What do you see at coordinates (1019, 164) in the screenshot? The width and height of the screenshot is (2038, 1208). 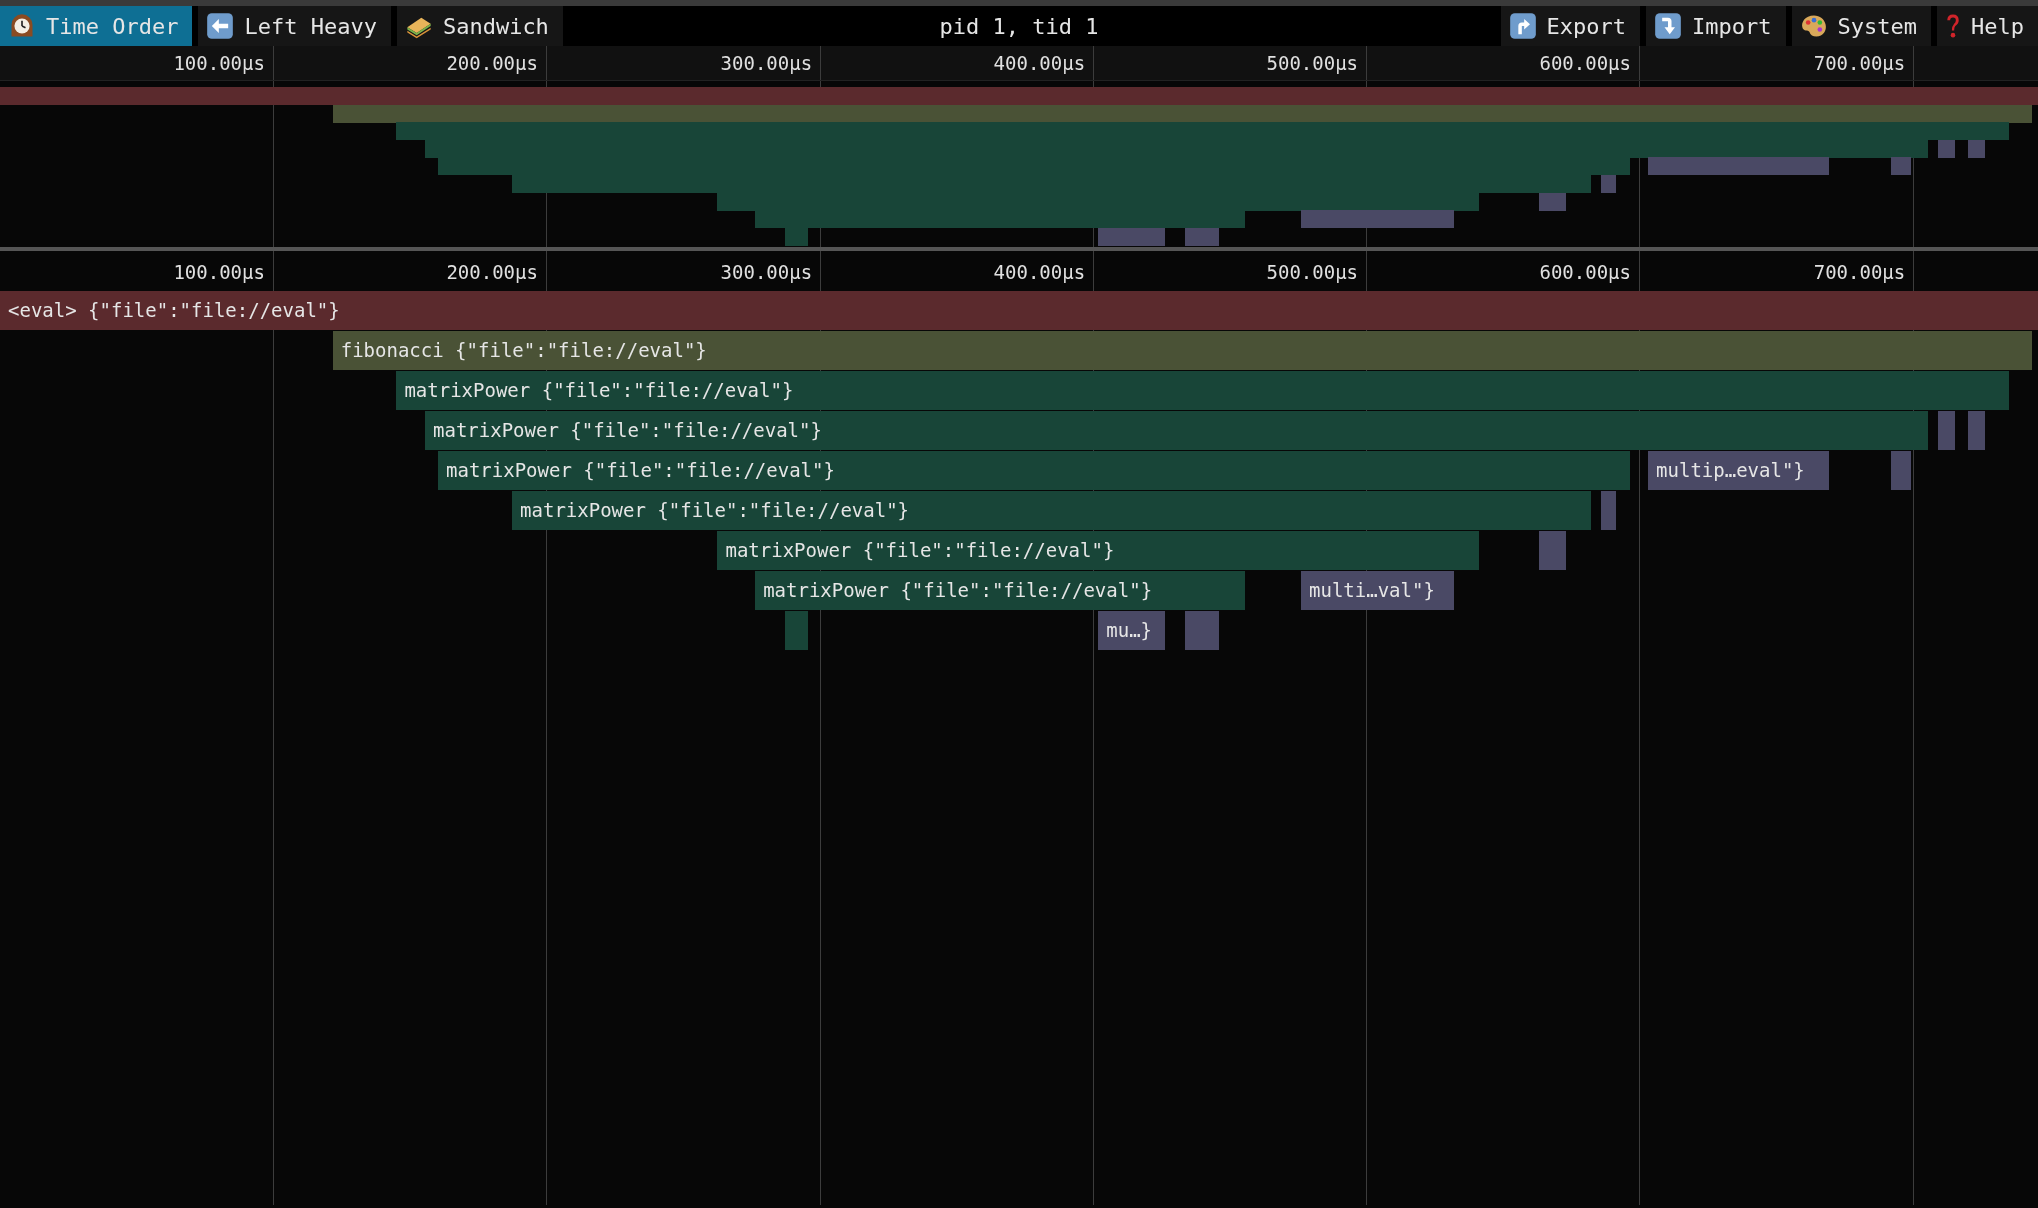 I see `minimap-overview` at bounding box center [1019, 164].